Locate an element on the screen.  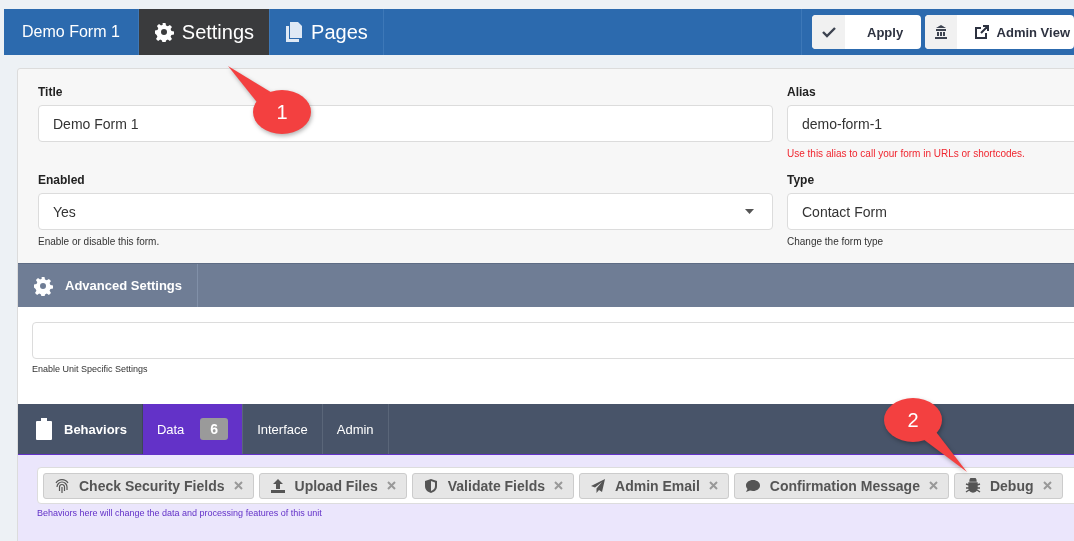
bug-icon is located at coordinates (972, 485).